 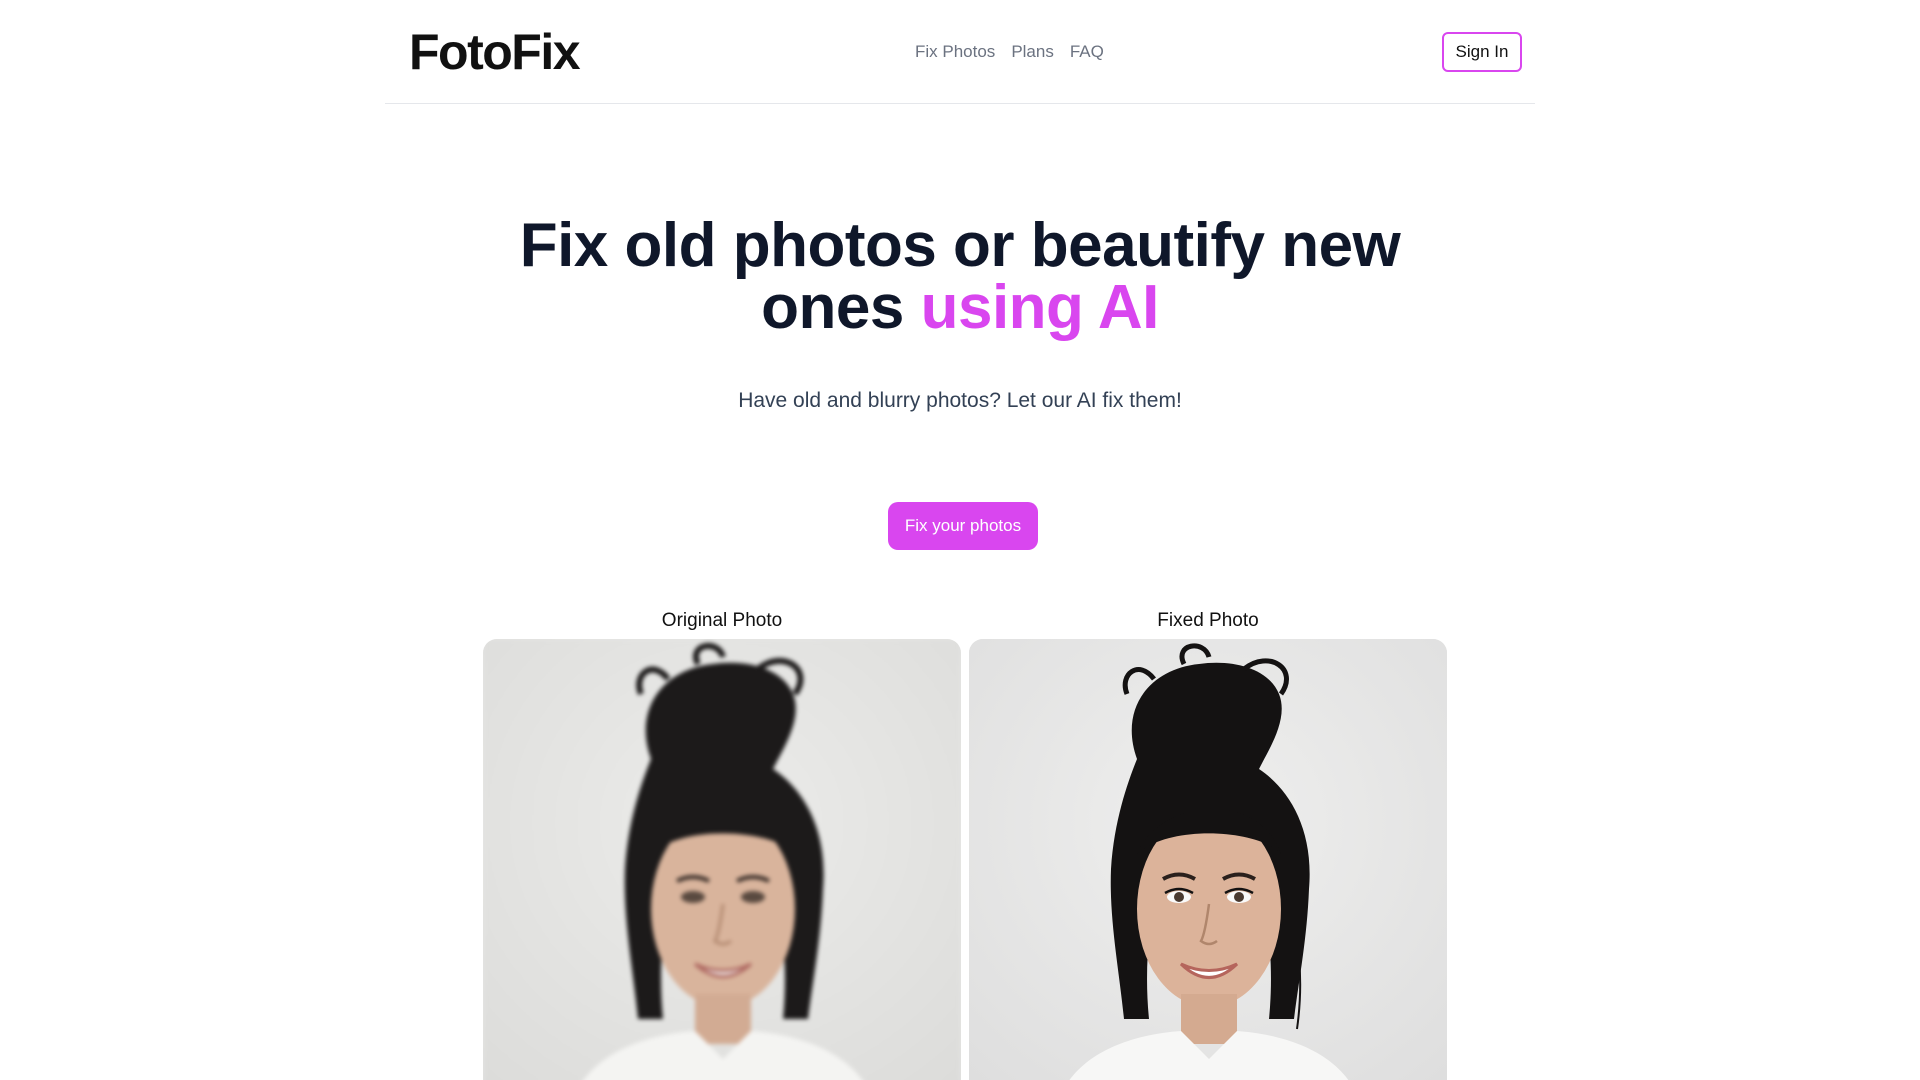 I want to click on main-nav: Fix Photos Plans FAQ, so click(x=1009, y=52).